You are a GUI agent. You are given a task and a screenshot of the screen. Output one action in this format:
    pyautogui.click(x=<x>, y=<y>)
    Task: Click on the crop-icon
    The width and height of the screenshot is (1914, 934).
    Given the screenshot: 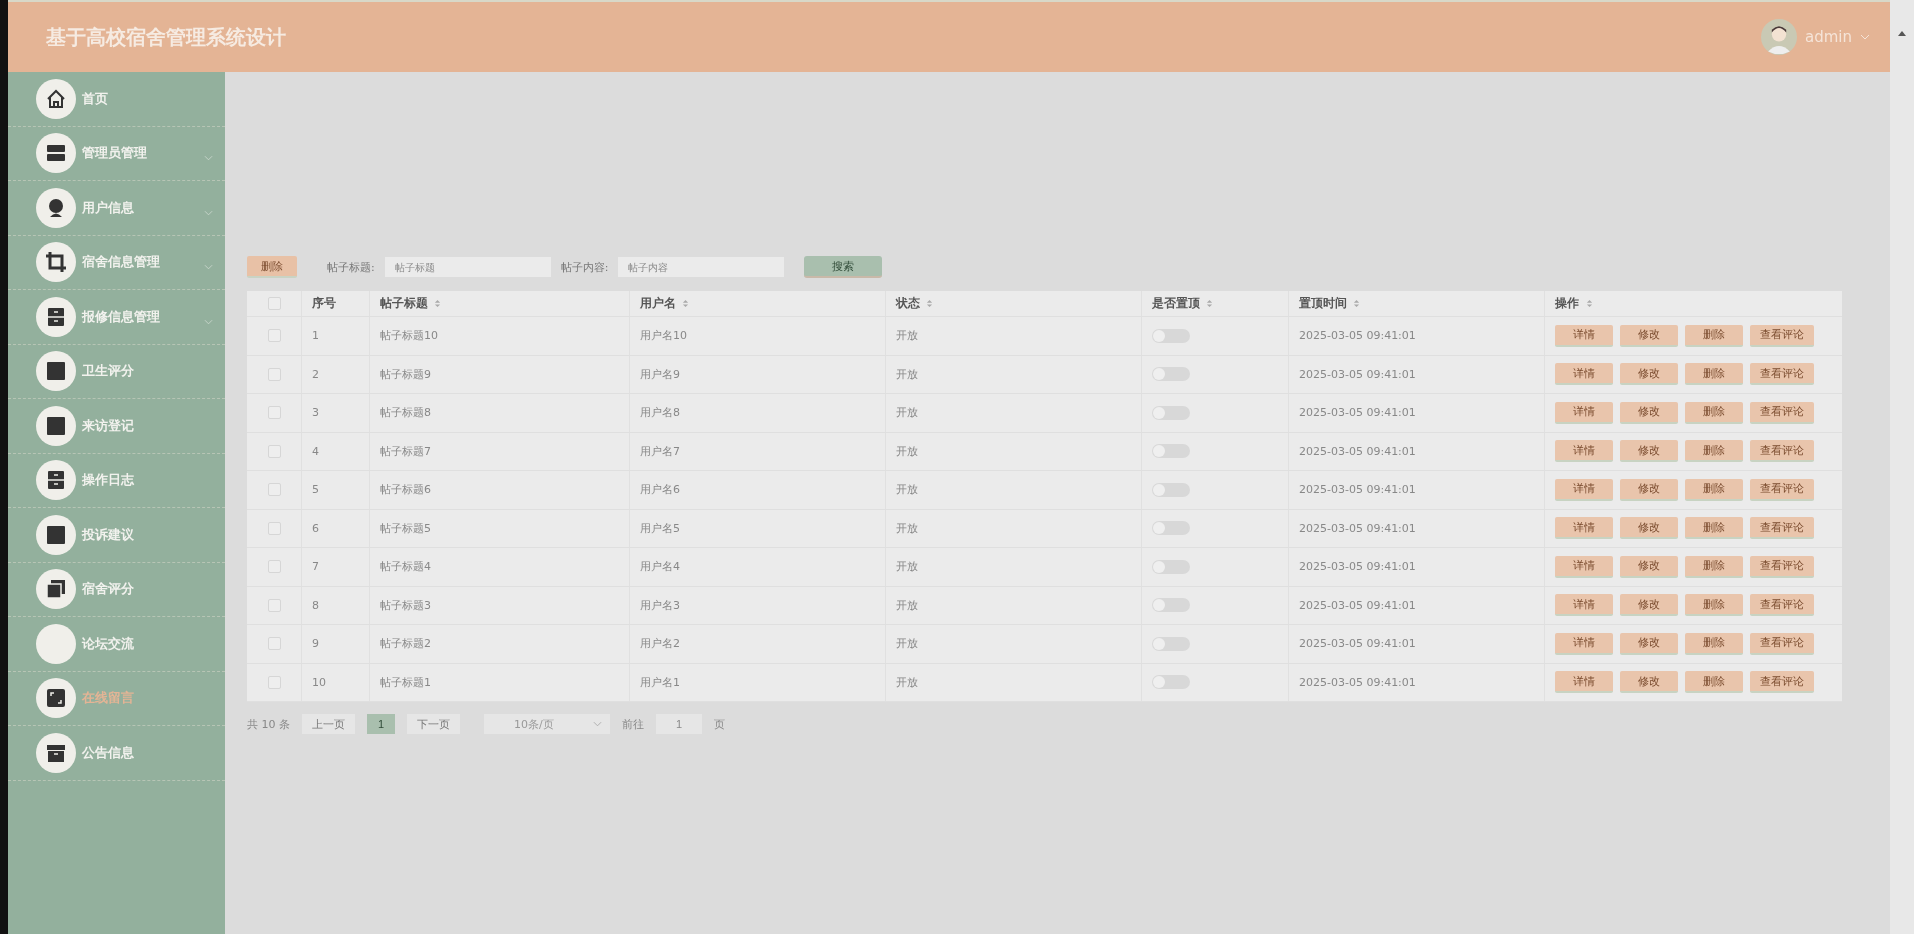 What is the action you would take?
    pyautogui.click(x=56, y=262)
    